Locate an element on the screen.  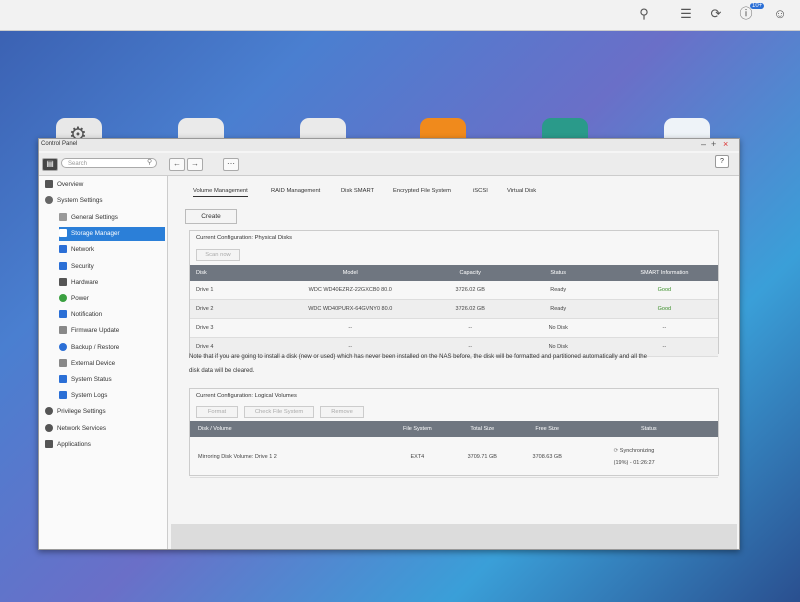
globe-icon is located at coordinates (49, 428).